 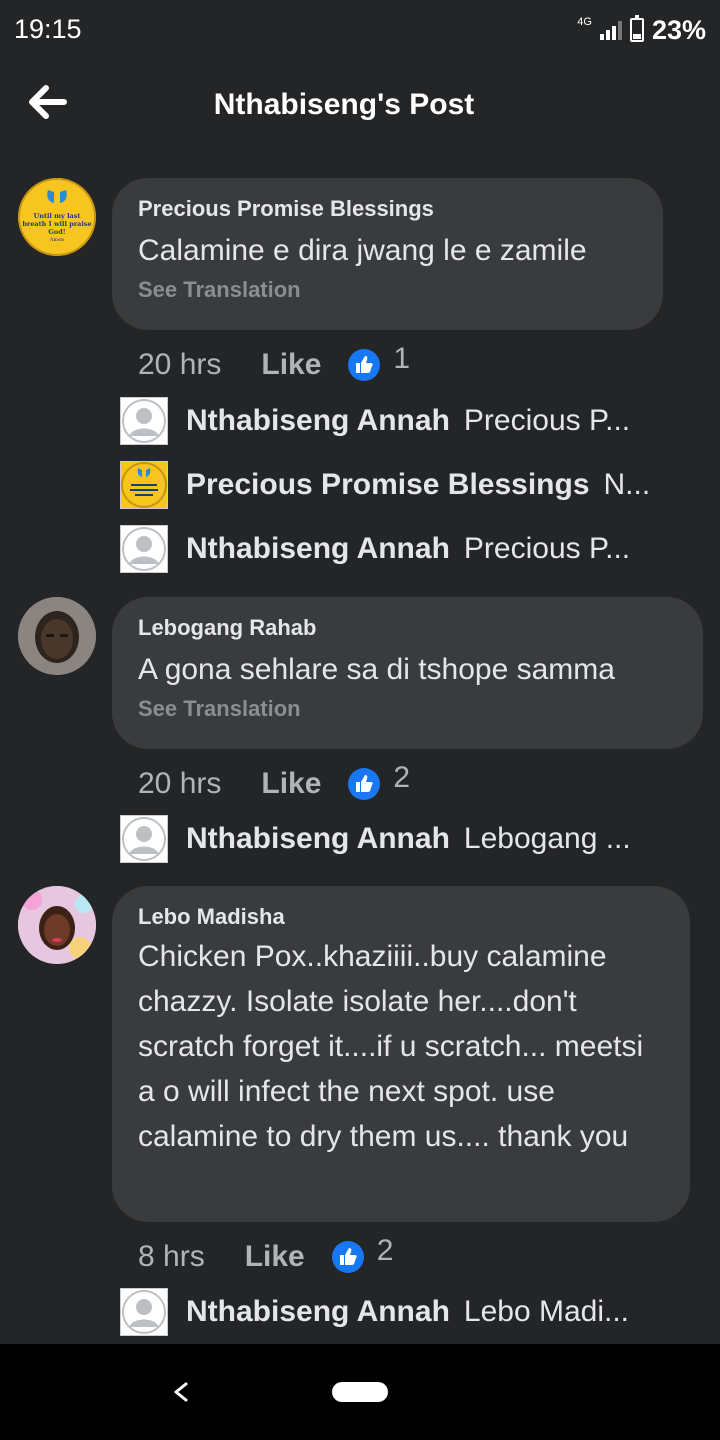 I want to click on comment-author: Lebo Madisha, so click(x=401, y=917).